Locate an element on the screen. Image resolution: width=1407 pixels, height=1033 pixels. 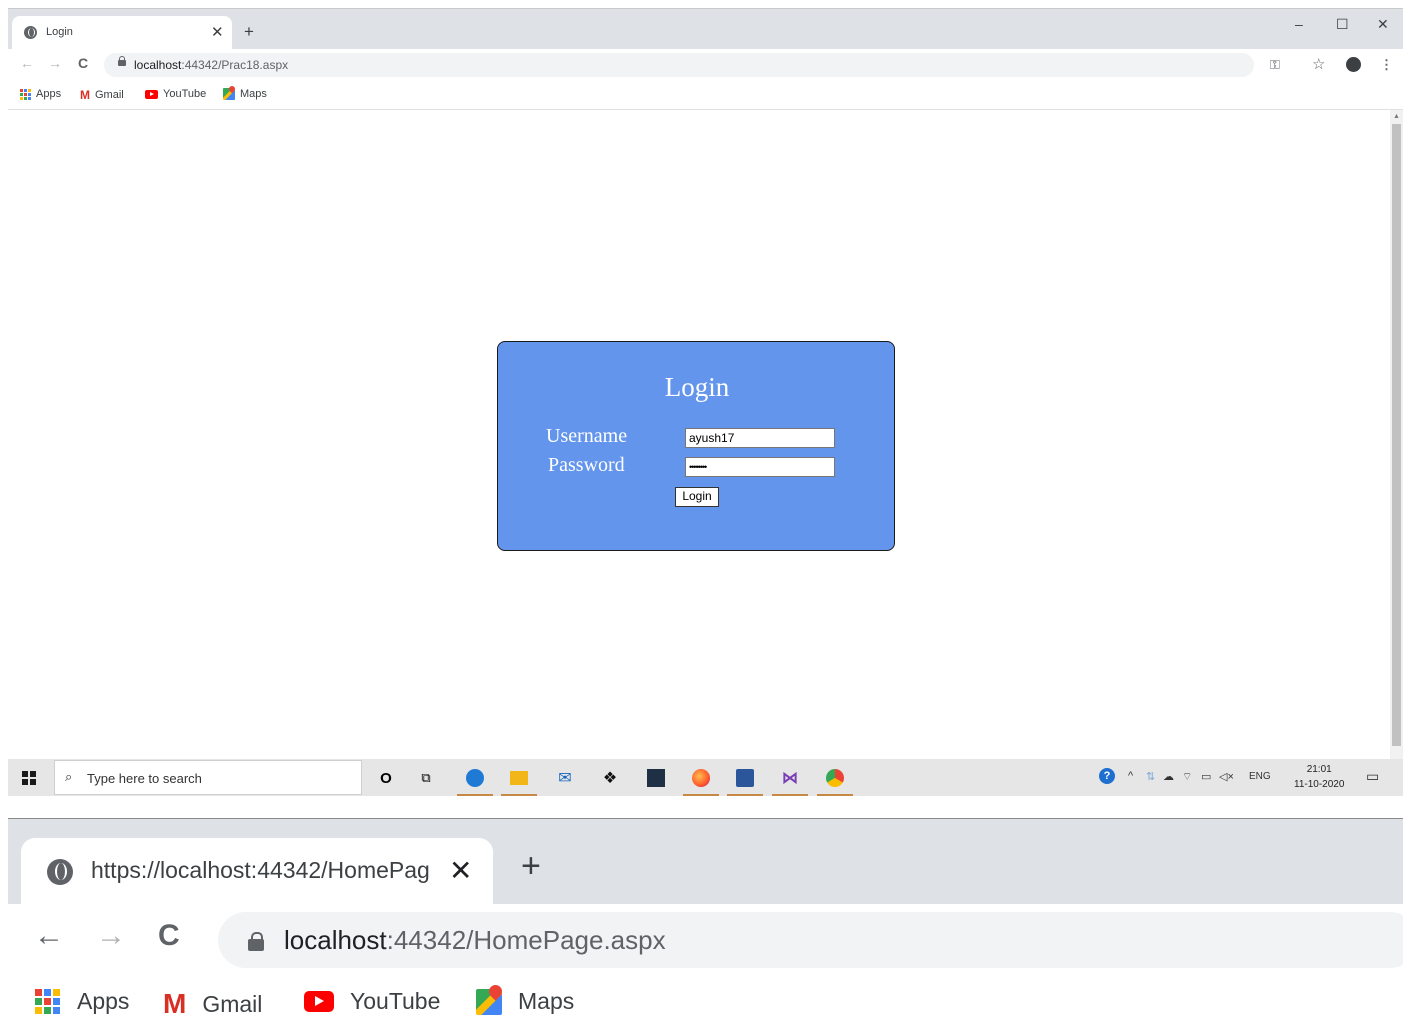
clock-time: 21:01 is located at coordinates (1319, 769).